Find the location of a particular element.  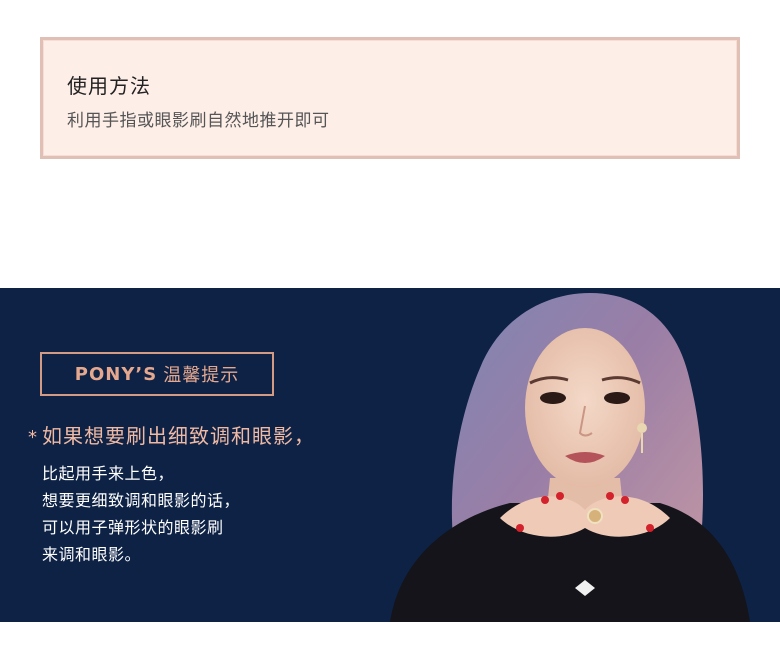

tips-line: 想要更细致调和眼影的话， is located at coordinates (141, 500).